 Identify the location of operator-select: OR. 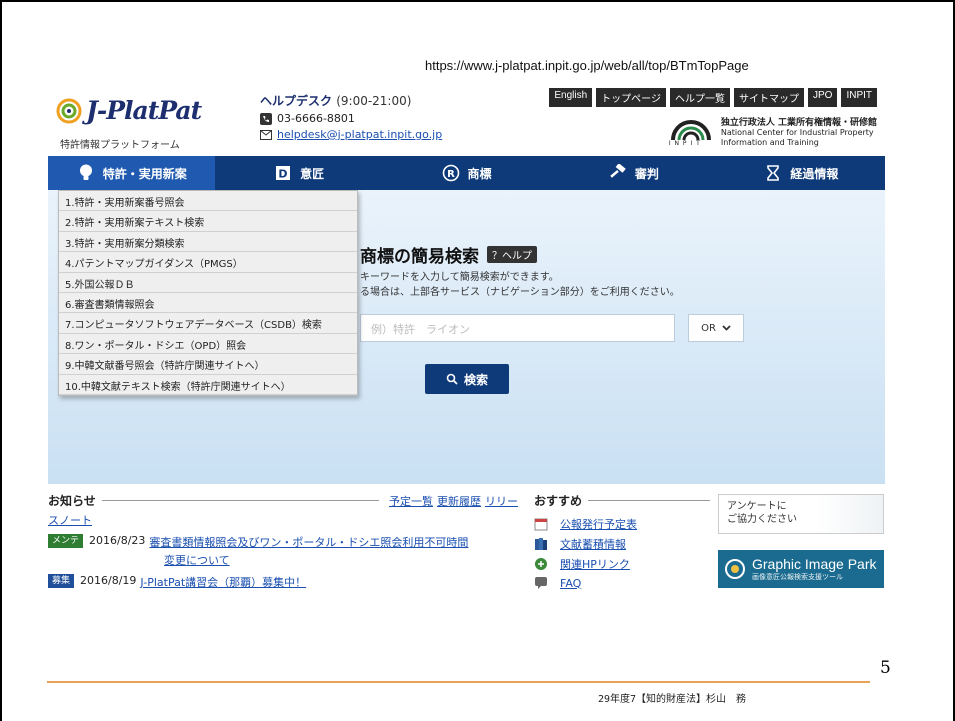
(716, 328).